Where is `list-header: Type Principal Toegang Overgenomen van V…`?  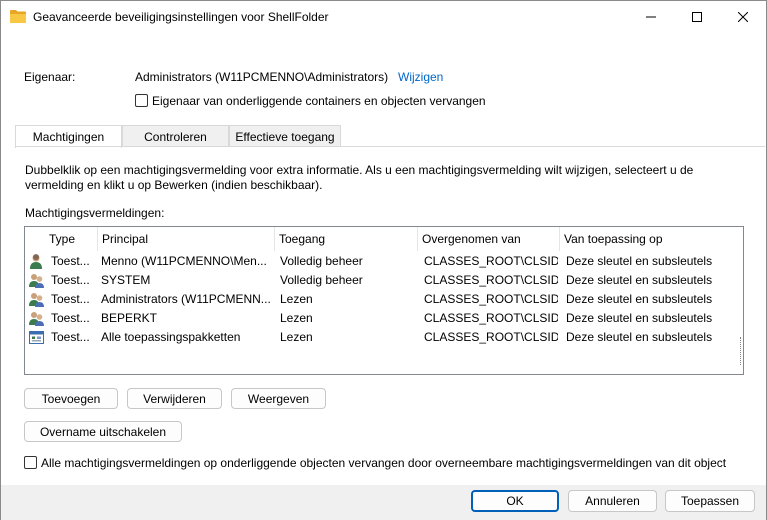
list-header: Type Principal Toegang Overgenomen van V… is located at coordinates (384, 239).